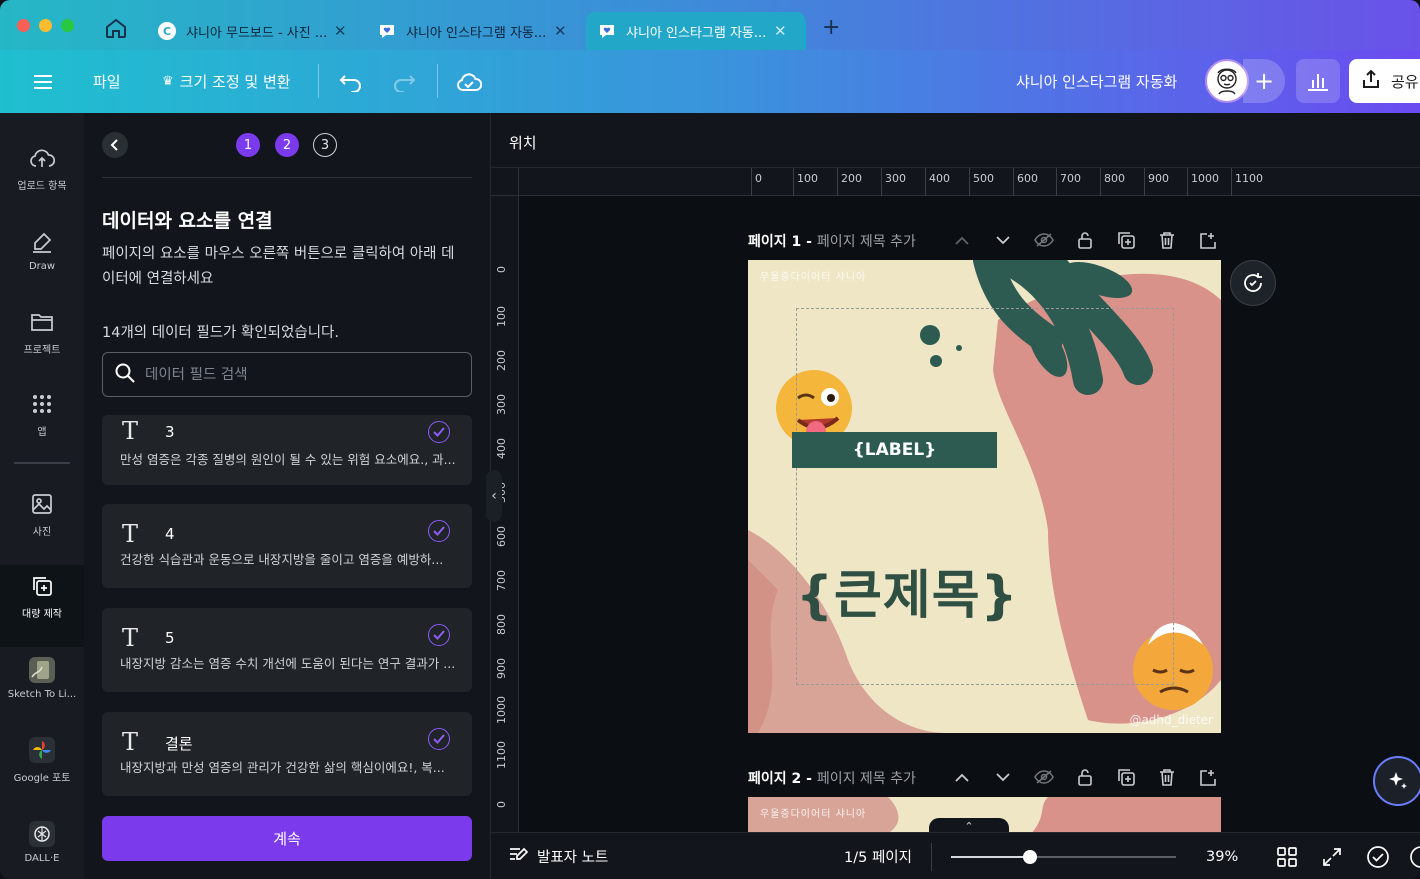  I want to click on rail-item-projects: 프로젝트, so click(42, 332).